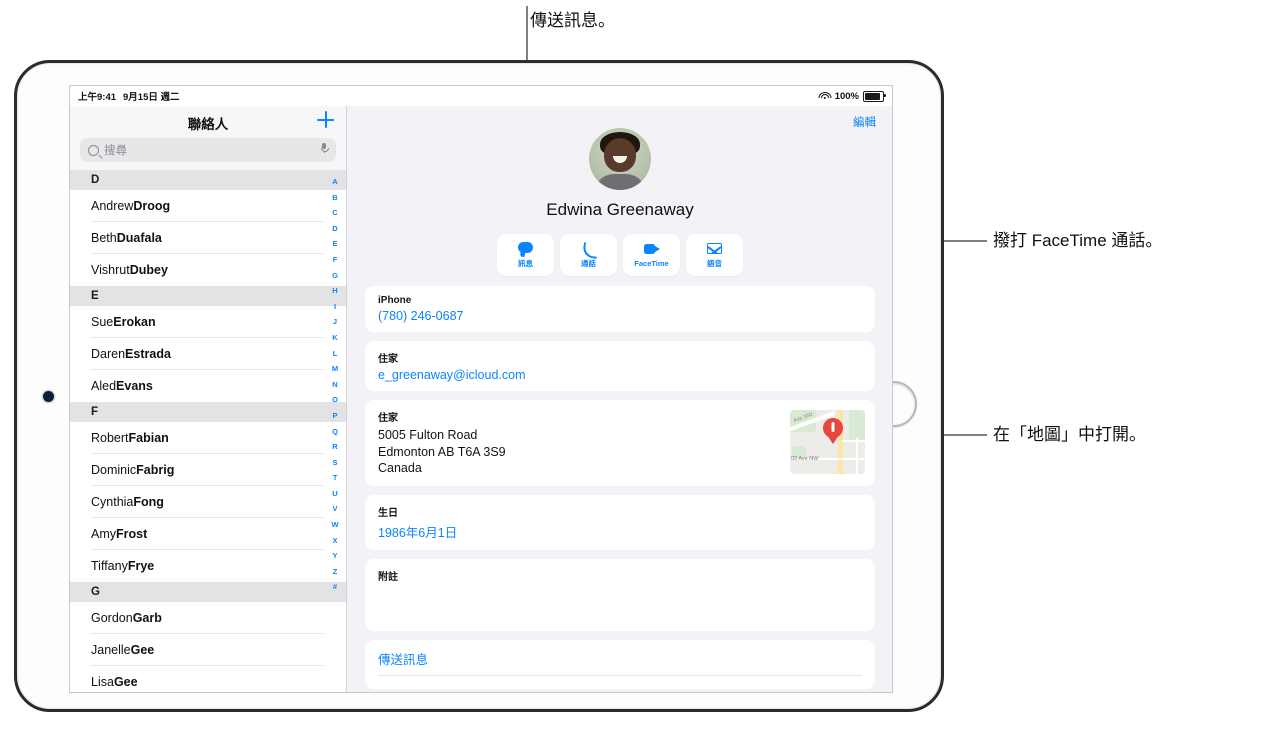 The height and width of the screenshot is (729, 1266). What do you see at coordinates (109, 566) in the screenshot?
I see `contact-first-name: Tiffany` at bounding box center [109, 566].